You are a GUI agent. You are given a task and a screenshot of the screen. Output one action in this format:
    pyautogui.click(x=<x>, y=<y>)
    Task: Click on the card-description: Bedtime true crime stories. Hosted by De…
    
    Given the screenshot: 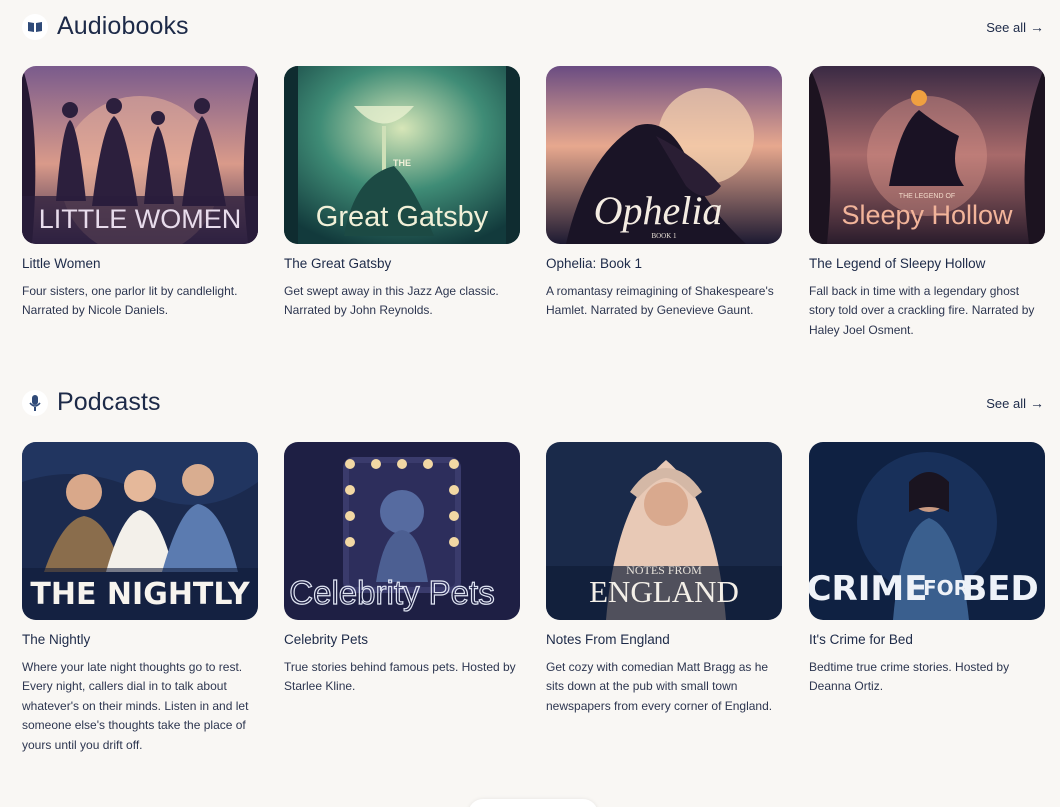 What is the action you would take?
    pyautogui.click(x=909, y=677)
    